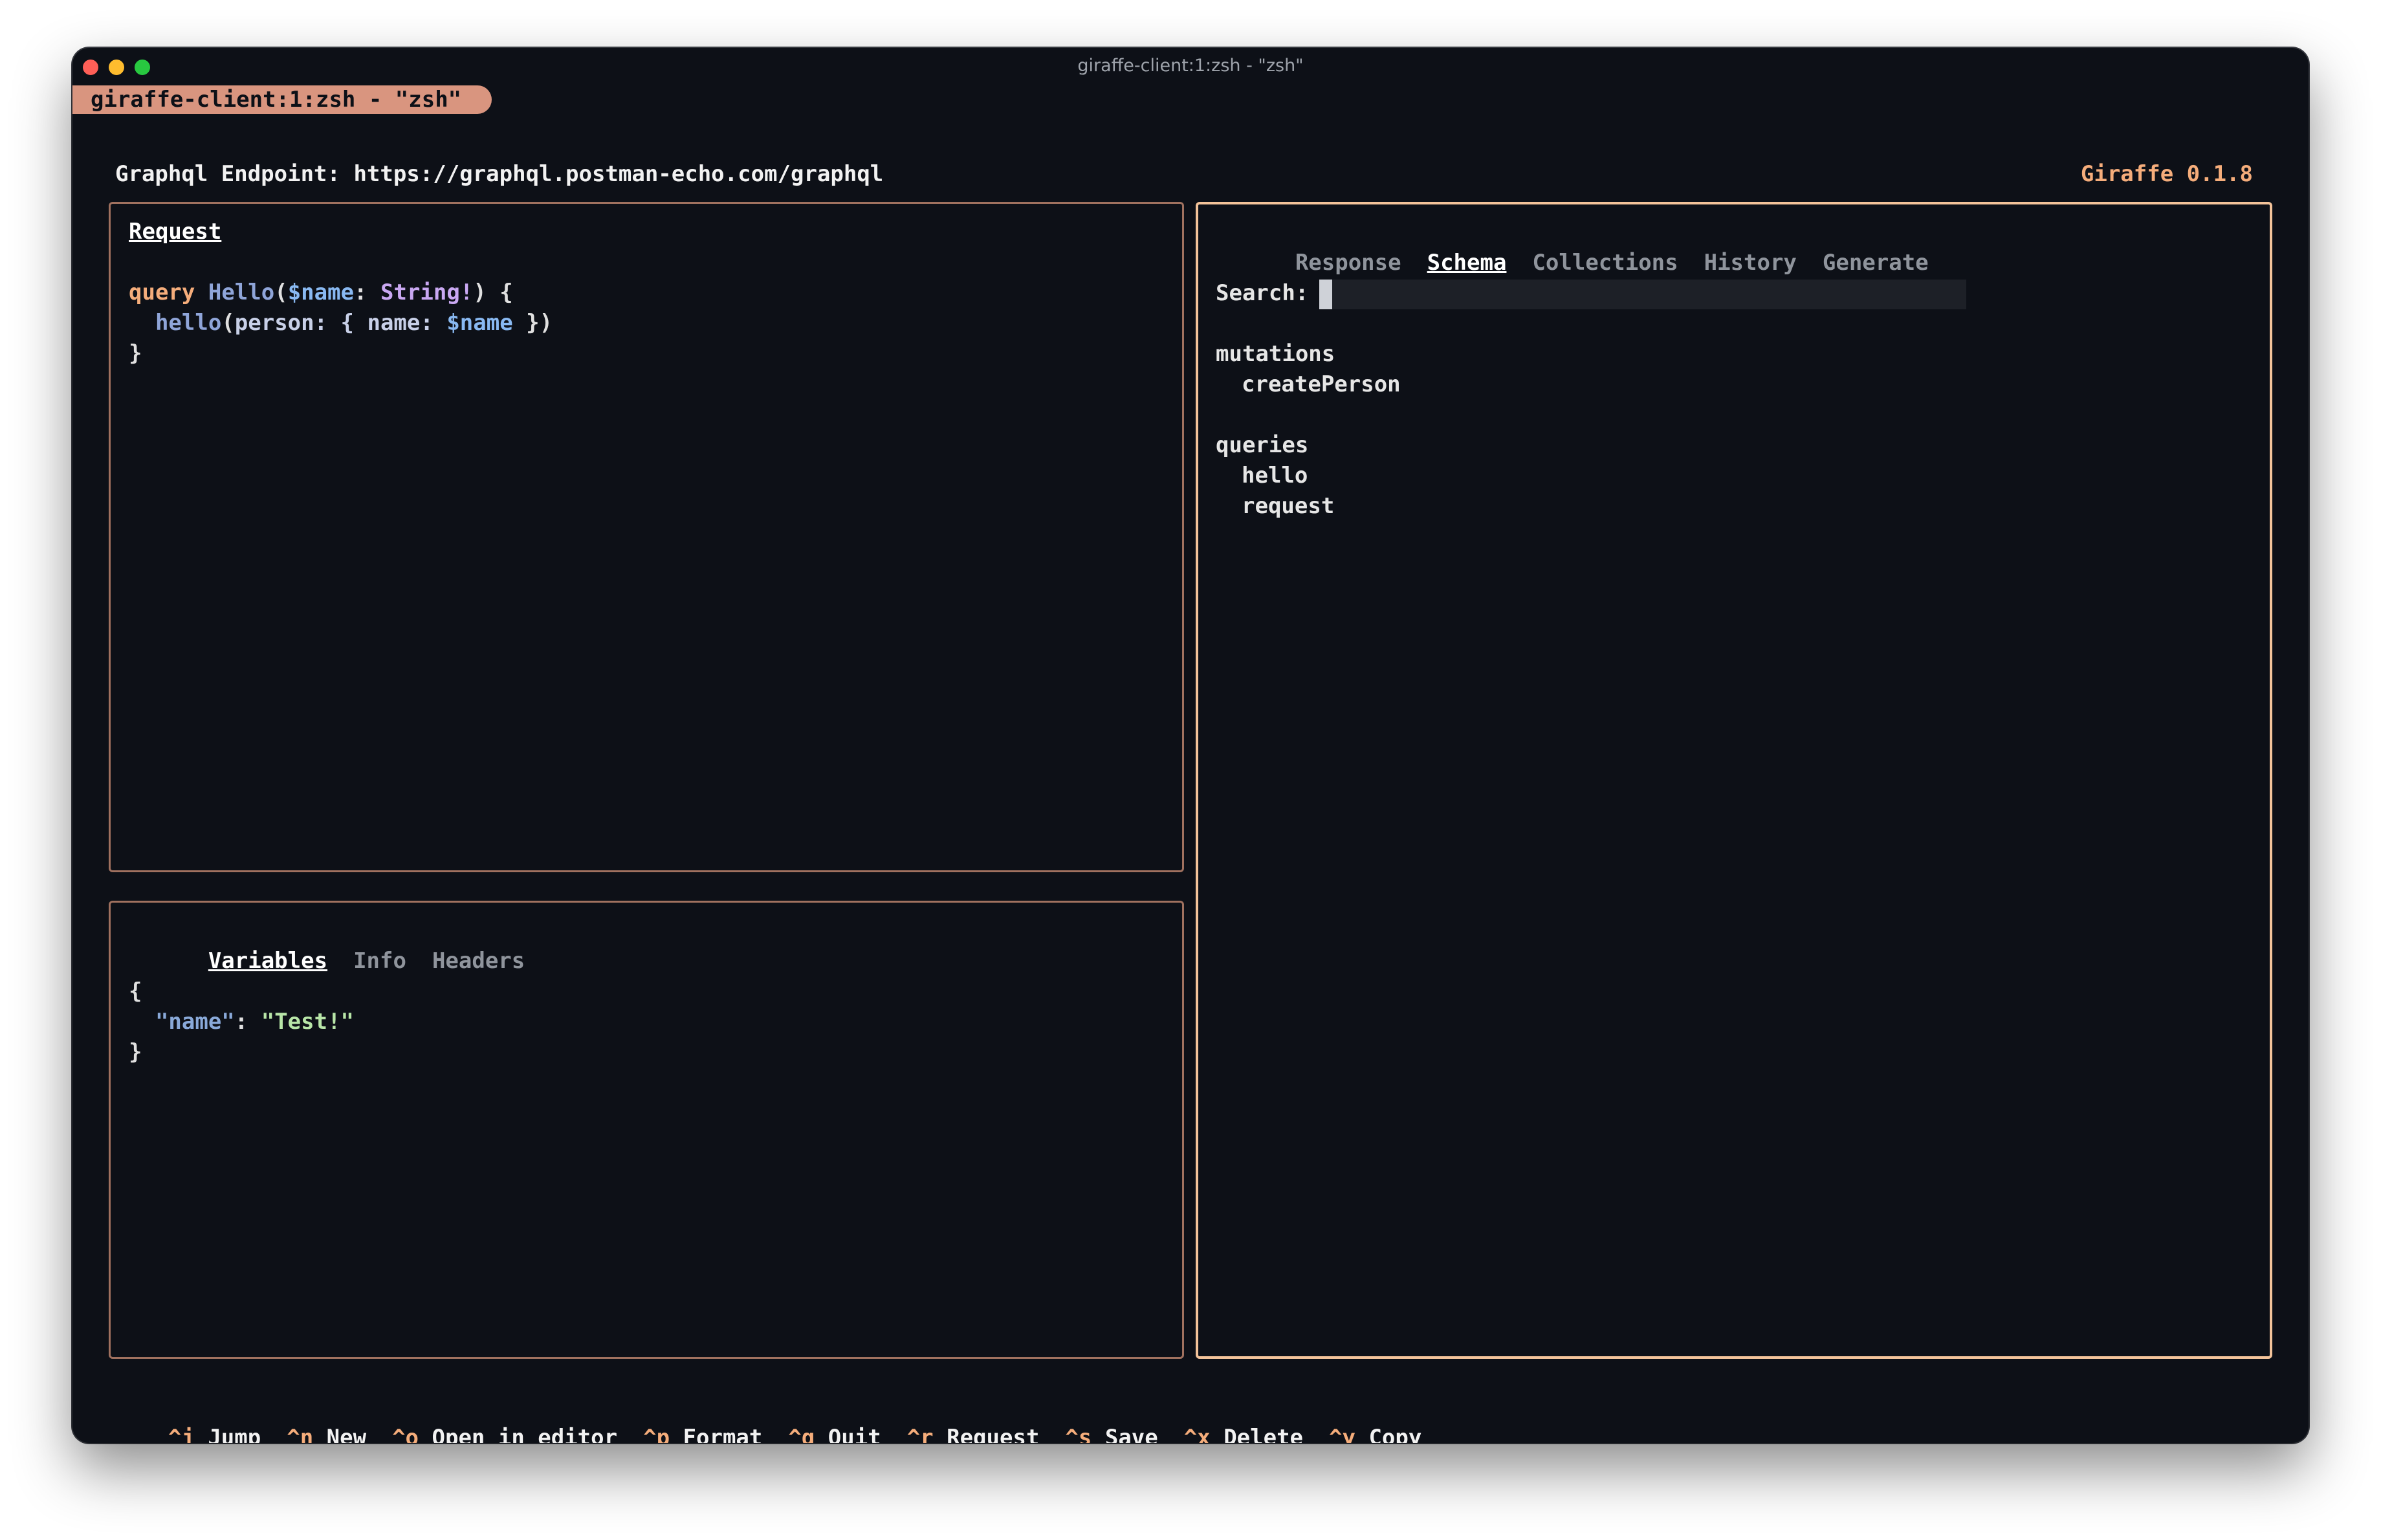 This screenshot has width=2381, height=1540. I want to click on json-line-2: "name": "Test!", so click(241, 1022).